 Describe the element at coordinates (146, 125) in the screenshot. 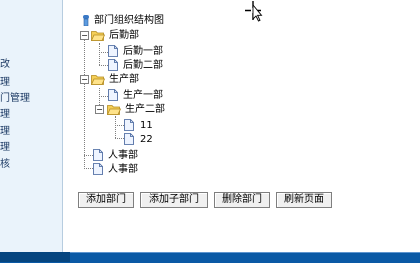

I see `tree-node-label: 11` at that location.